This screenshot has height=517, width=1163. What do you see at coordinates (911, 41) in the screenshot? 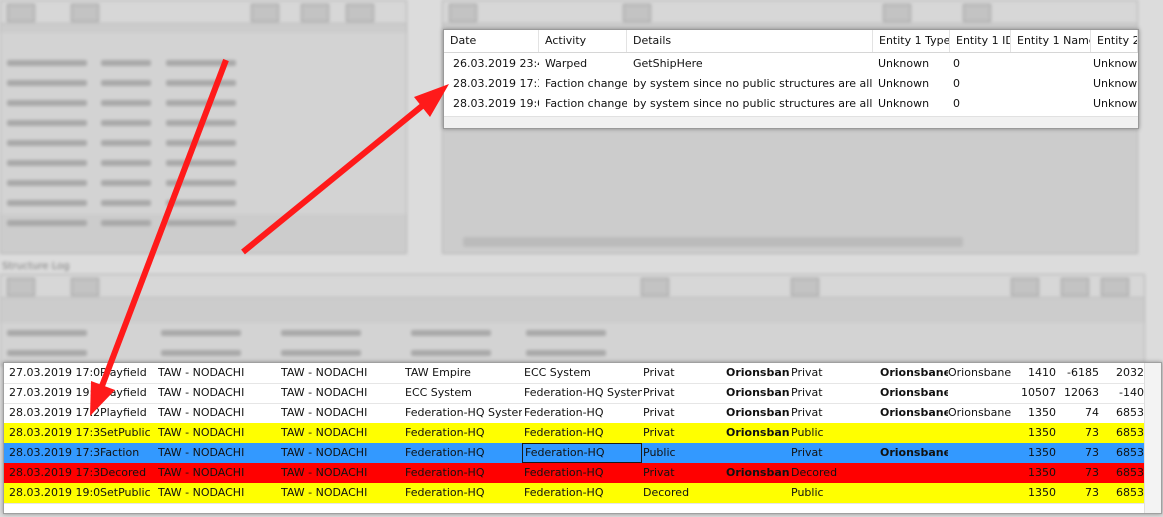
I see `column-header-entity1-type: Entity 1 Type` at bounding box center [911, 41].